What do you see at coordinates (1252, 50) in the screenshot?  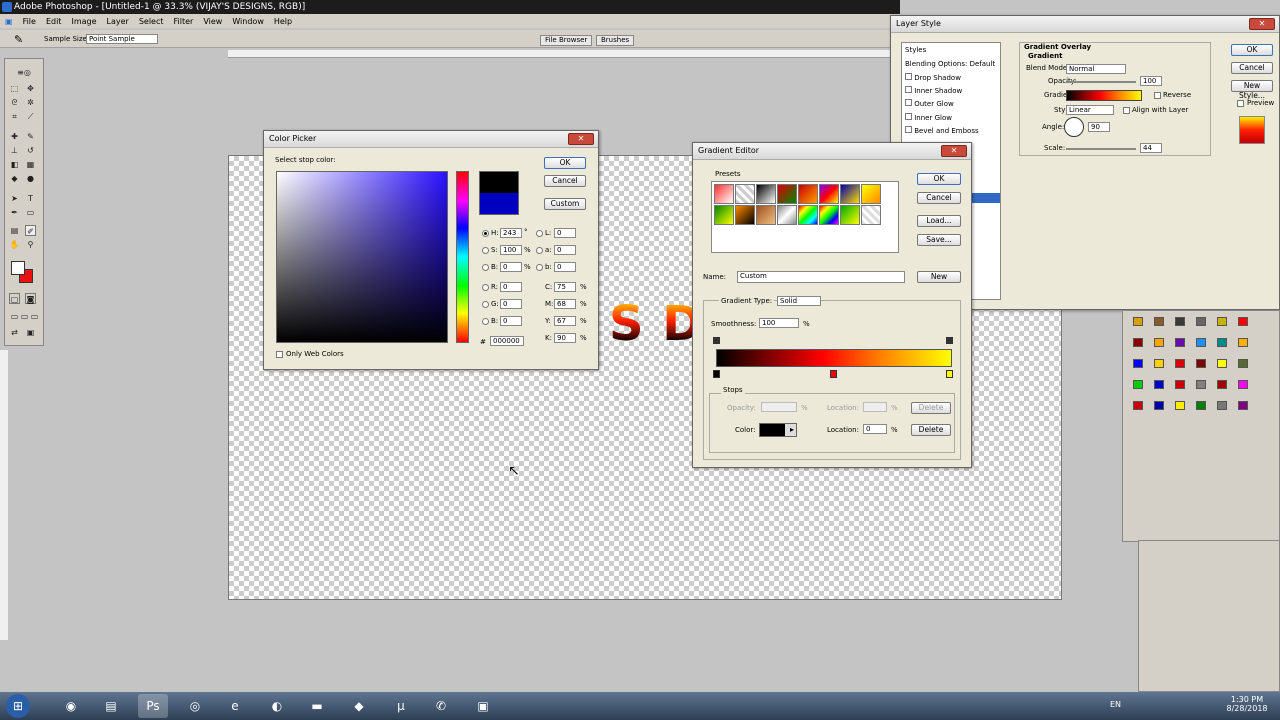 I see `layer-style-ok-button: OK` at bounding box center [1252, 50].